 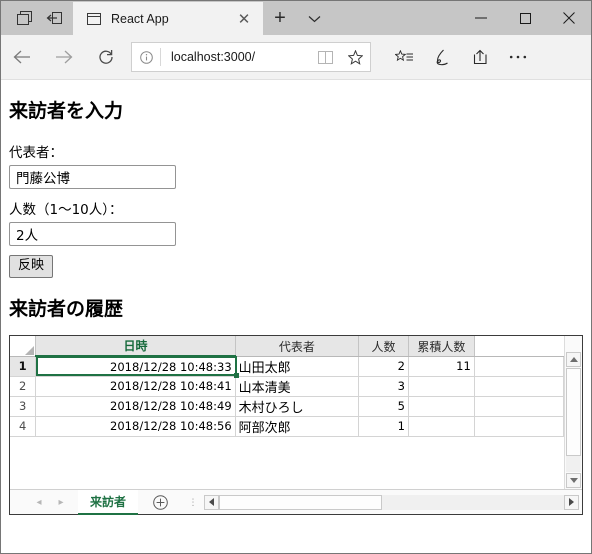 I want to click on cell-name-3: 木村ひろし, so click(x=297, y=406).